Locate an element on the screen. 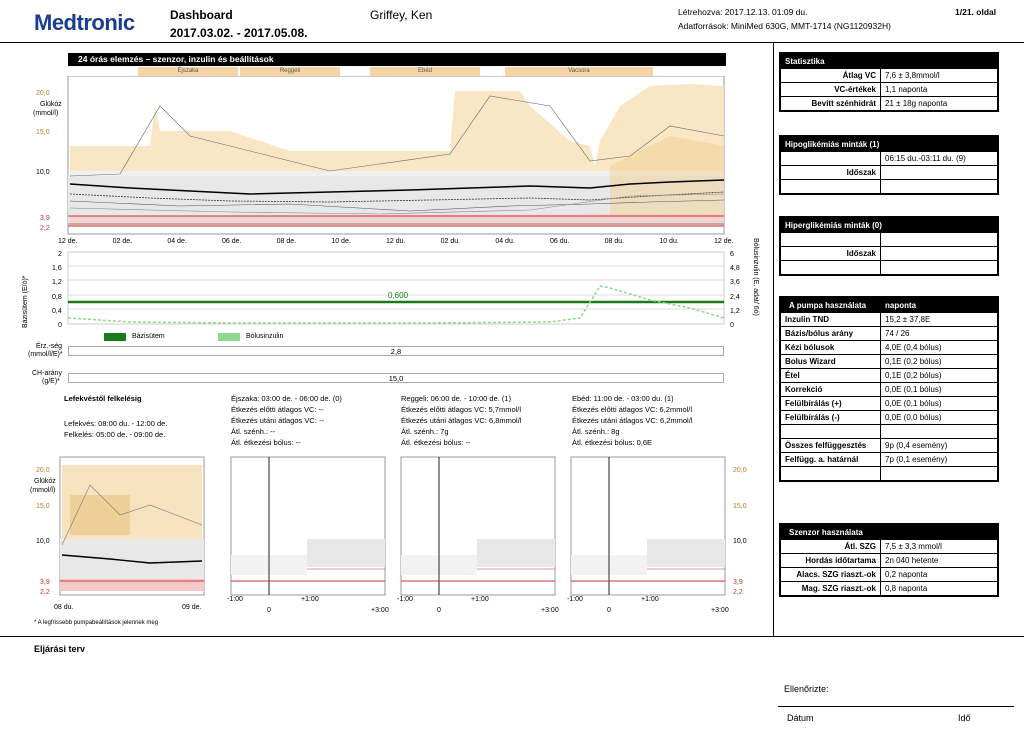  page-number: 1/21. oldal is located at coordinates (976, 12).